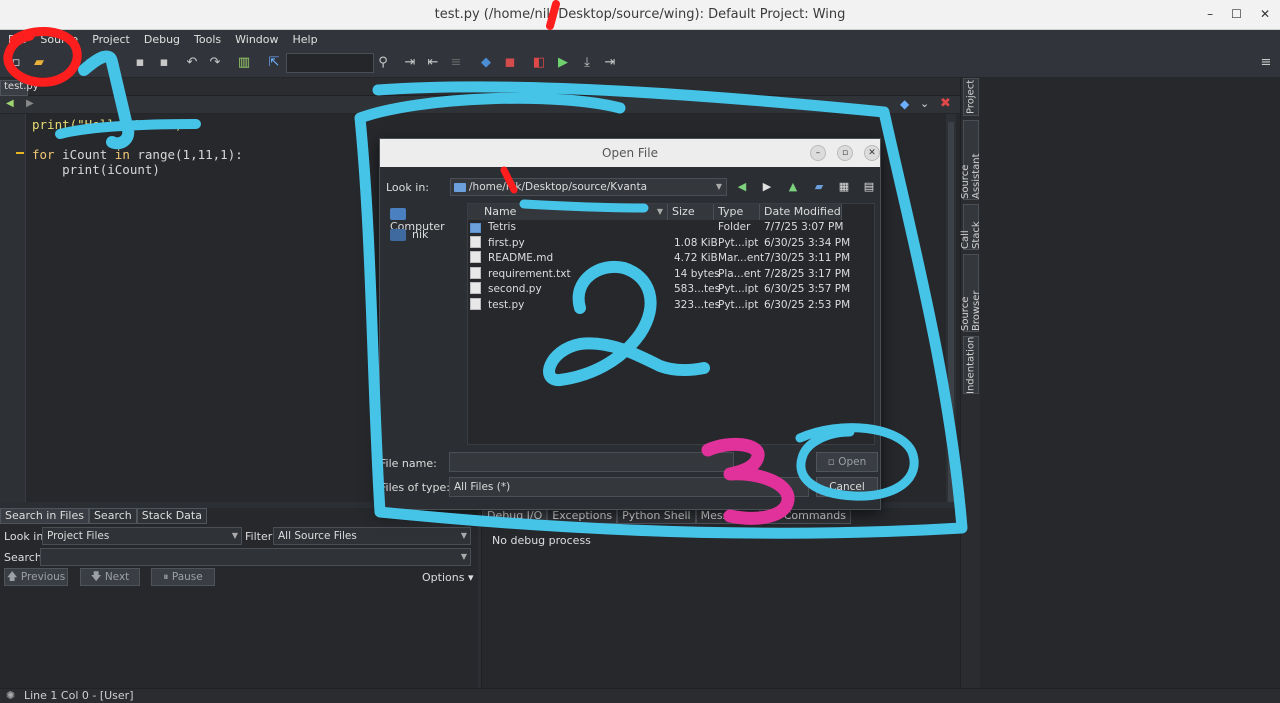 The height and width of the screenshot is (703, 1280). What do you see at coordinates (19, 88) in the screenshot?
I see `editor-tab-test-py: test.py` at bounding box center [19, 88].